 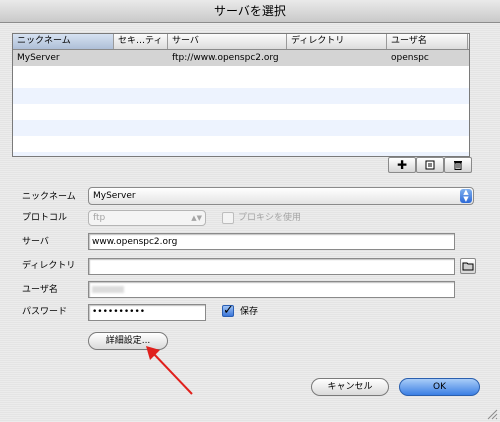 I want to click on protocol-value: ftp, so click(x=99, y=218).